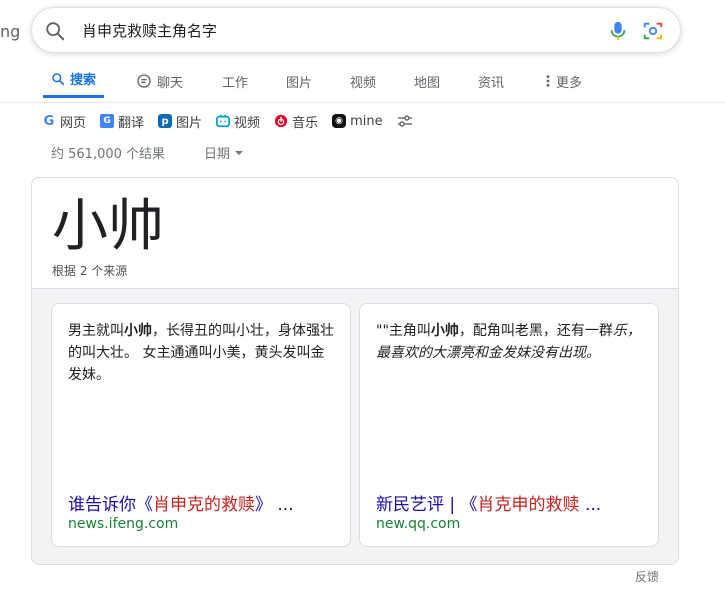 The image size is (725, 591). I want to click on filter-video: 视频, so click(238, 121).